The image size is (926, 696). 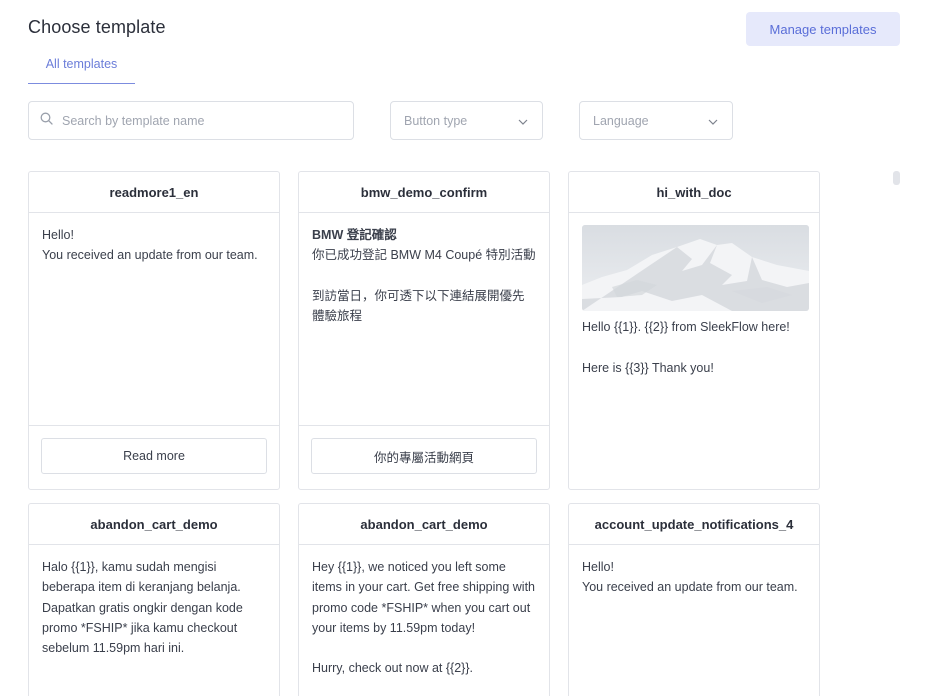 I want to click on button-type-placeholder: Button type, so click(x=436, y=120).